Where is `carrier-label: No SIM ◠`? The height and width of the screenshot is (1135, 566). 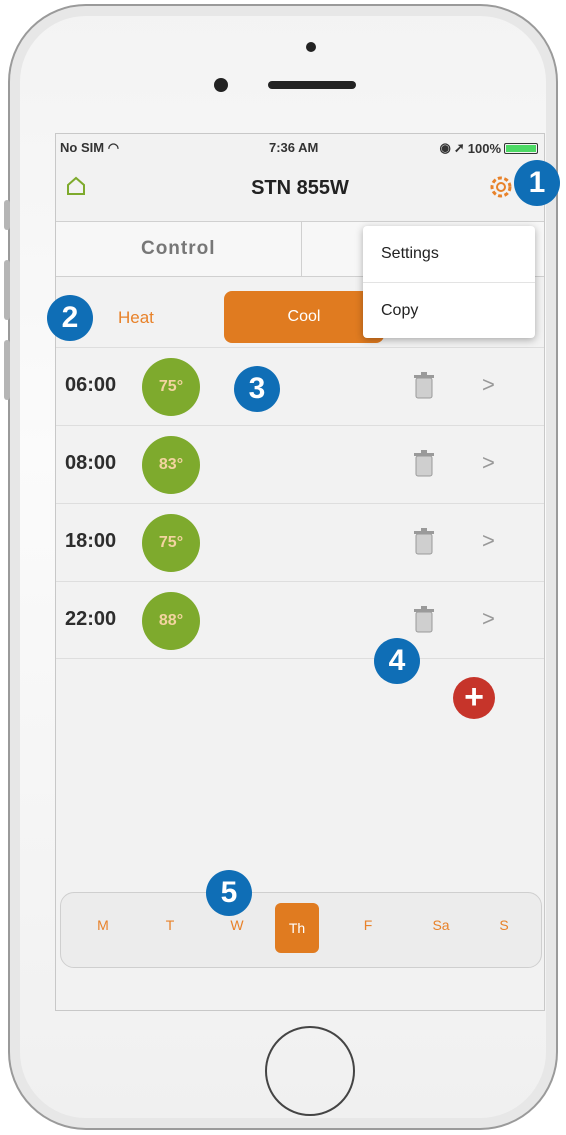
carrier-label: No SIM ◠ is located at coordinates (90, 147).